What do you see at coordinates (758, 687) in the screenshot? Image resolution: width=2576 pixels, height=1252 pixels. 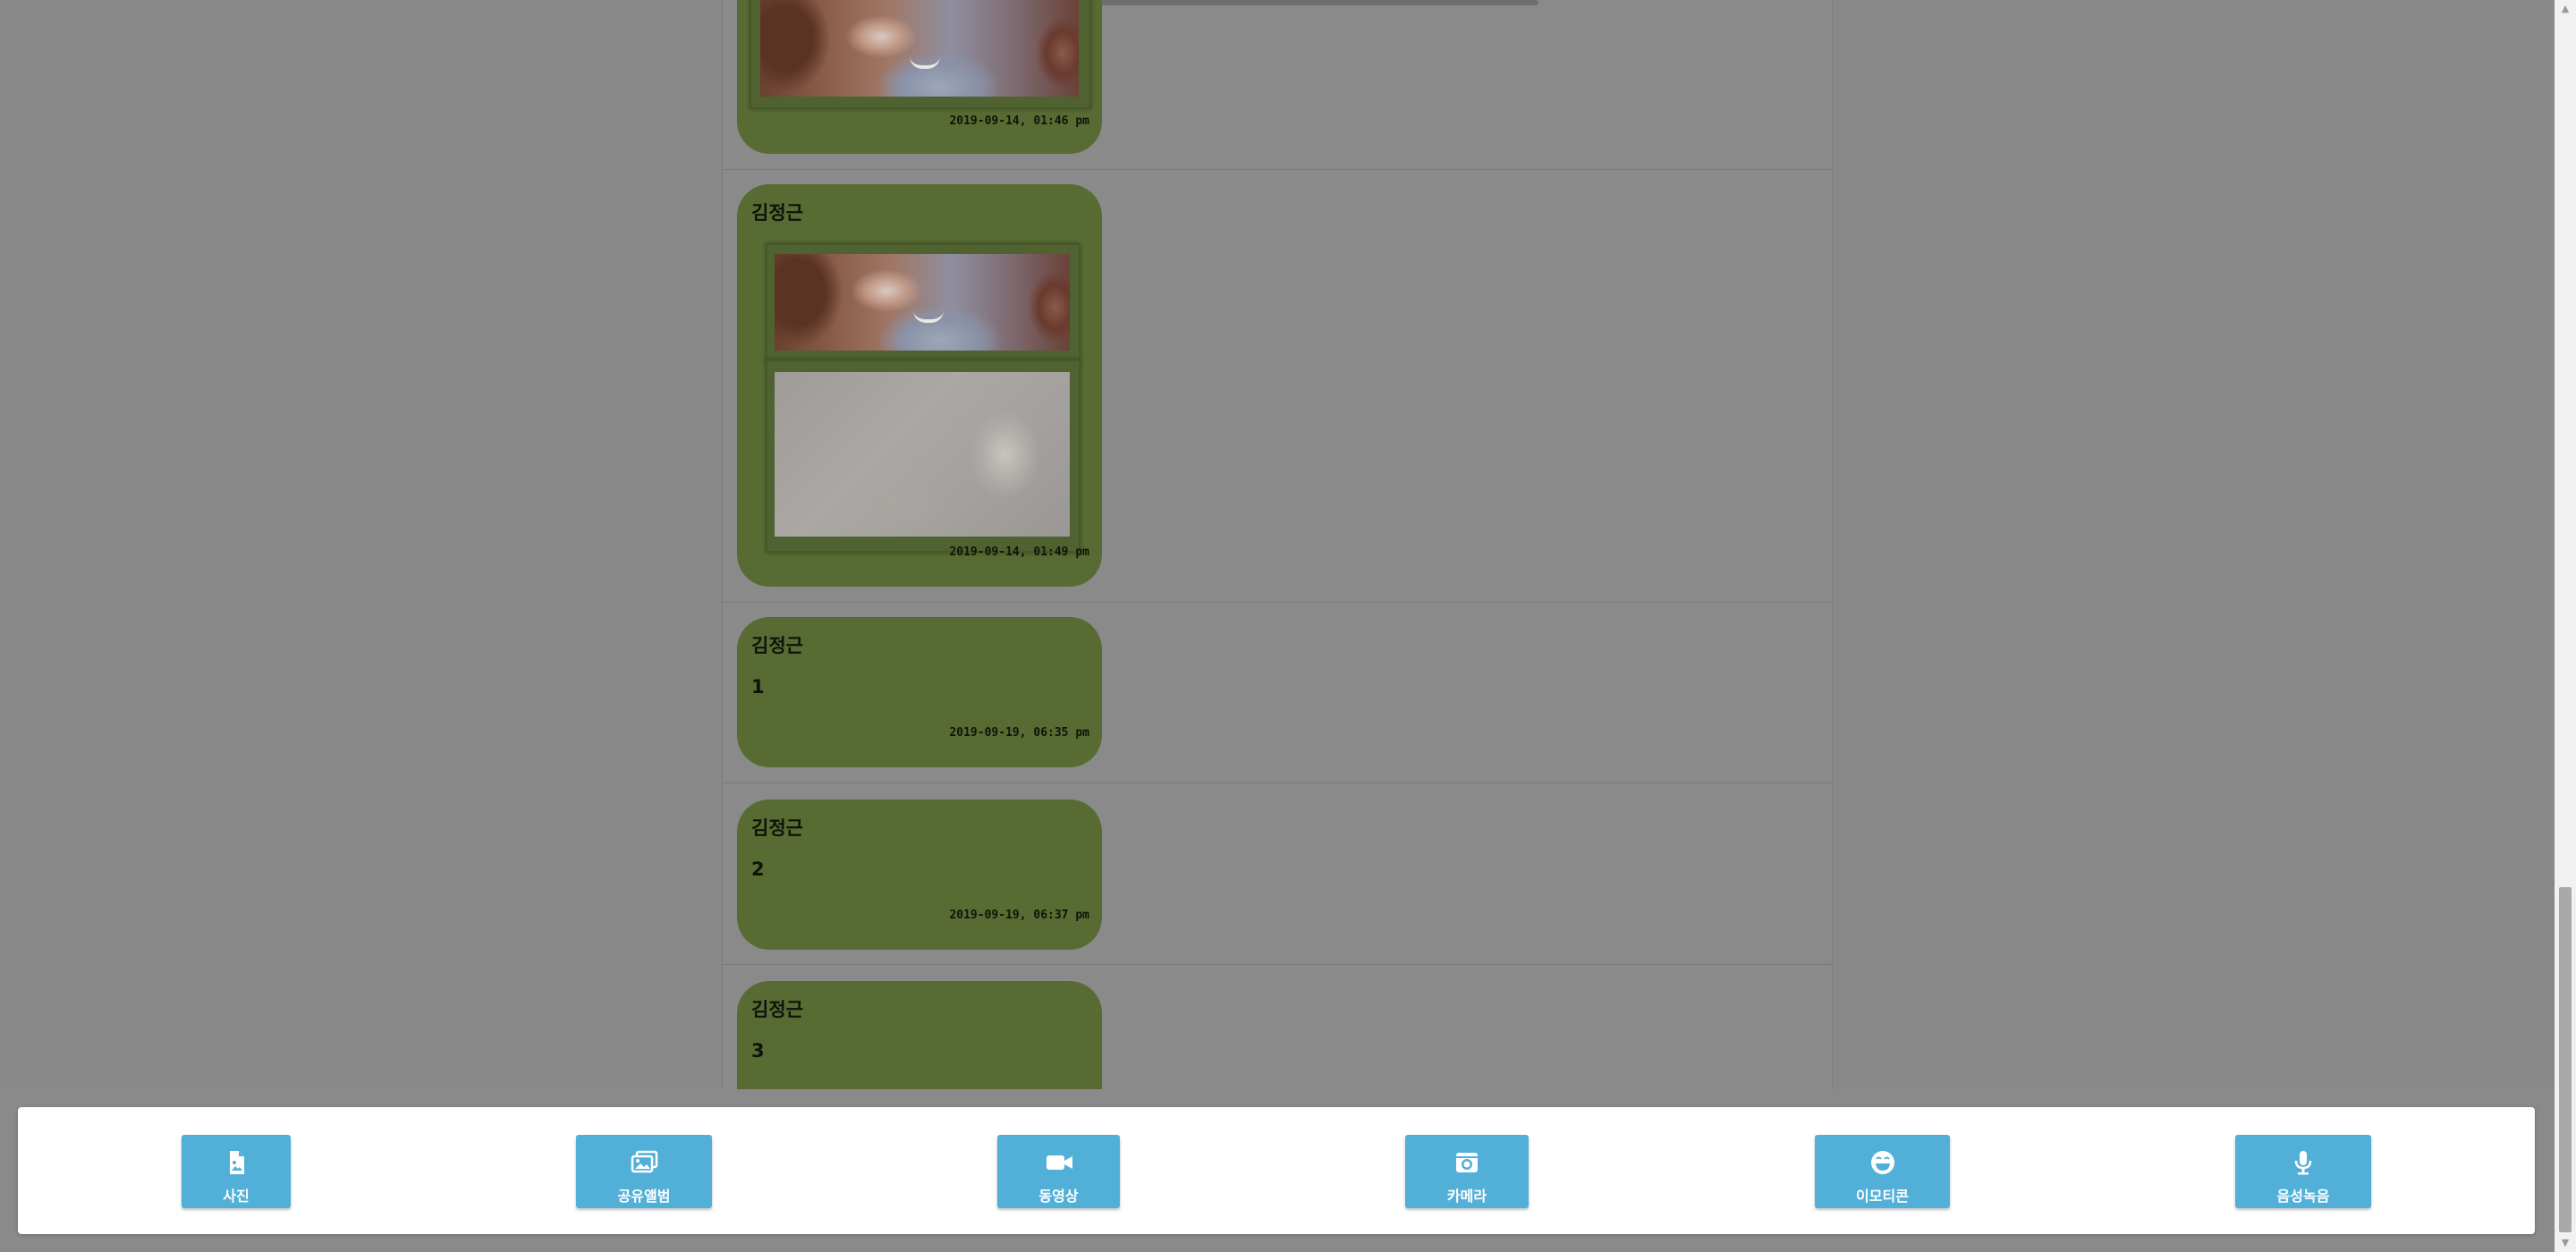 I see `message-text: 1` at bounding box center [758, 687].